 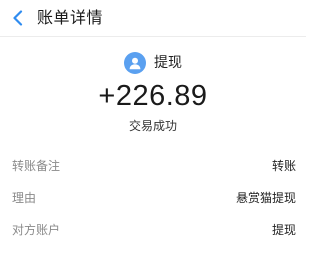 I want to click on avatar, so click(x=135, y=63).